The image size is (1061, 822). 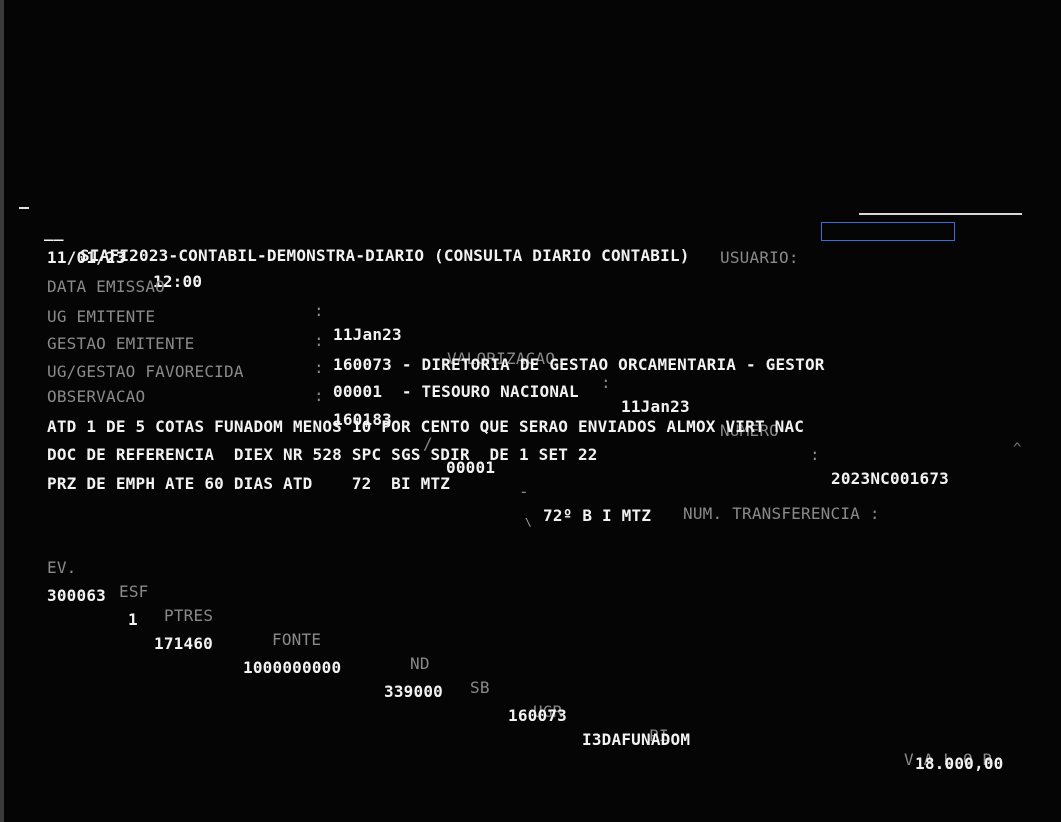 What do you see at coordinates (96, 396) in the screenshot?
I see `observacao-label: OBSERVACAO` at bounding box center [96, 396].